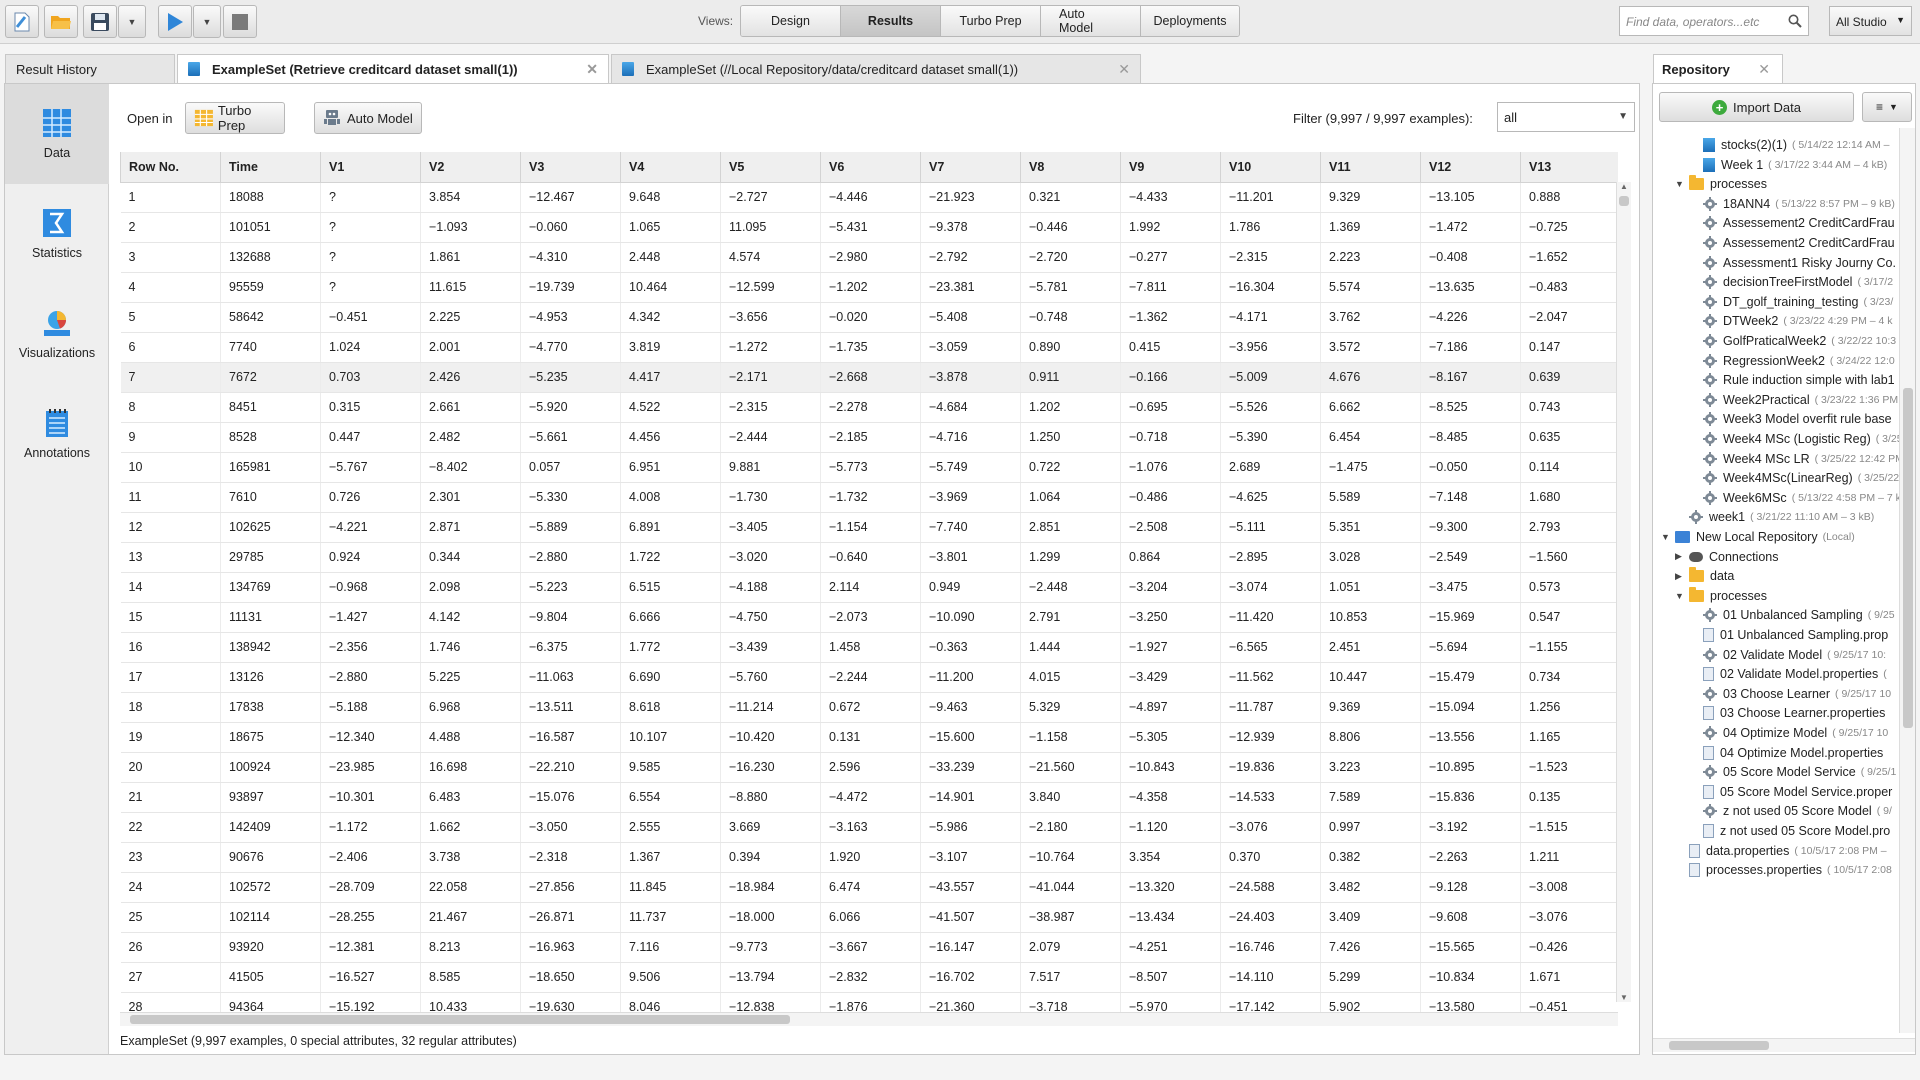 Image resolution: width=1920 pixels, height=1080 pixels. What do you see at coordinates (1870, 21) in the screenshot?
I see `studio-scope-select: All Studio ▼` at bounding box center [1870, 21].